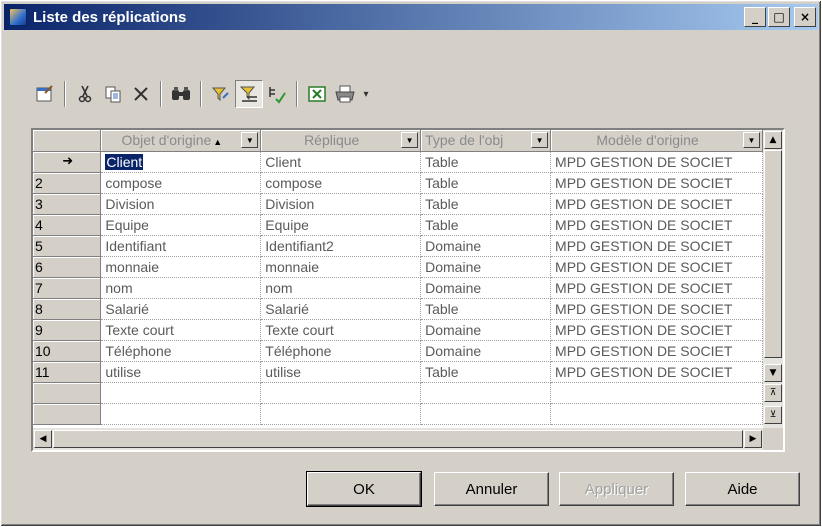  I want to click on excel-export-icon, so click(317, 94).